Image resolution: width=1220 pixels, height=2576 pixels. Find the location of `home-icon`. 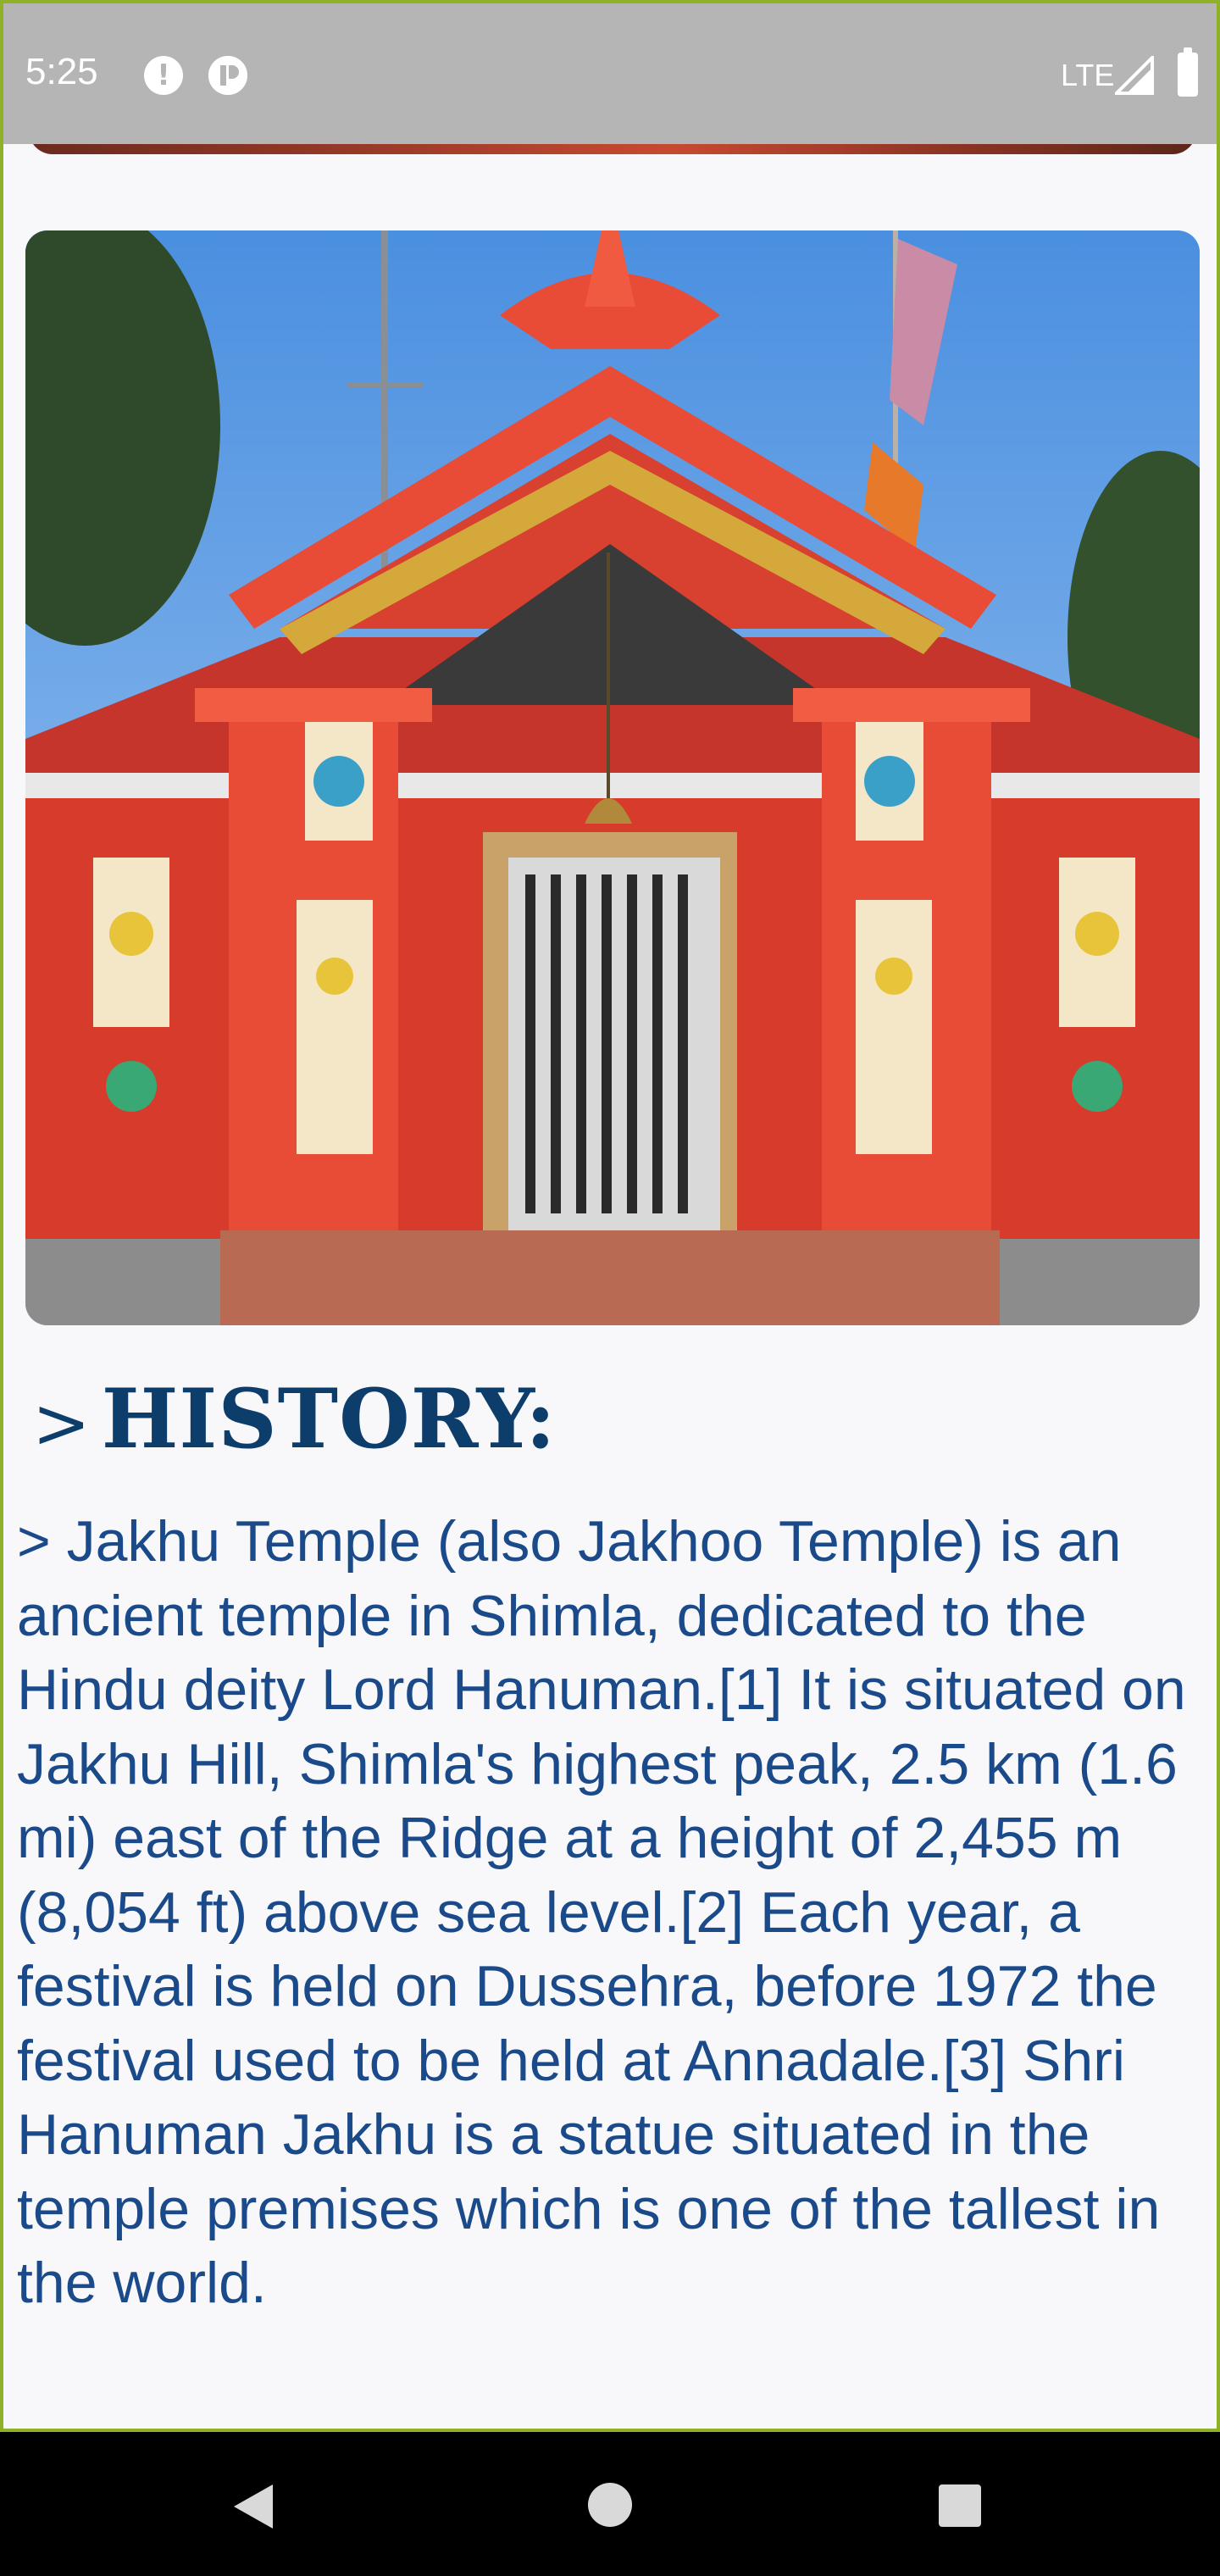

home-icon is located at coordinates (610, 2505).